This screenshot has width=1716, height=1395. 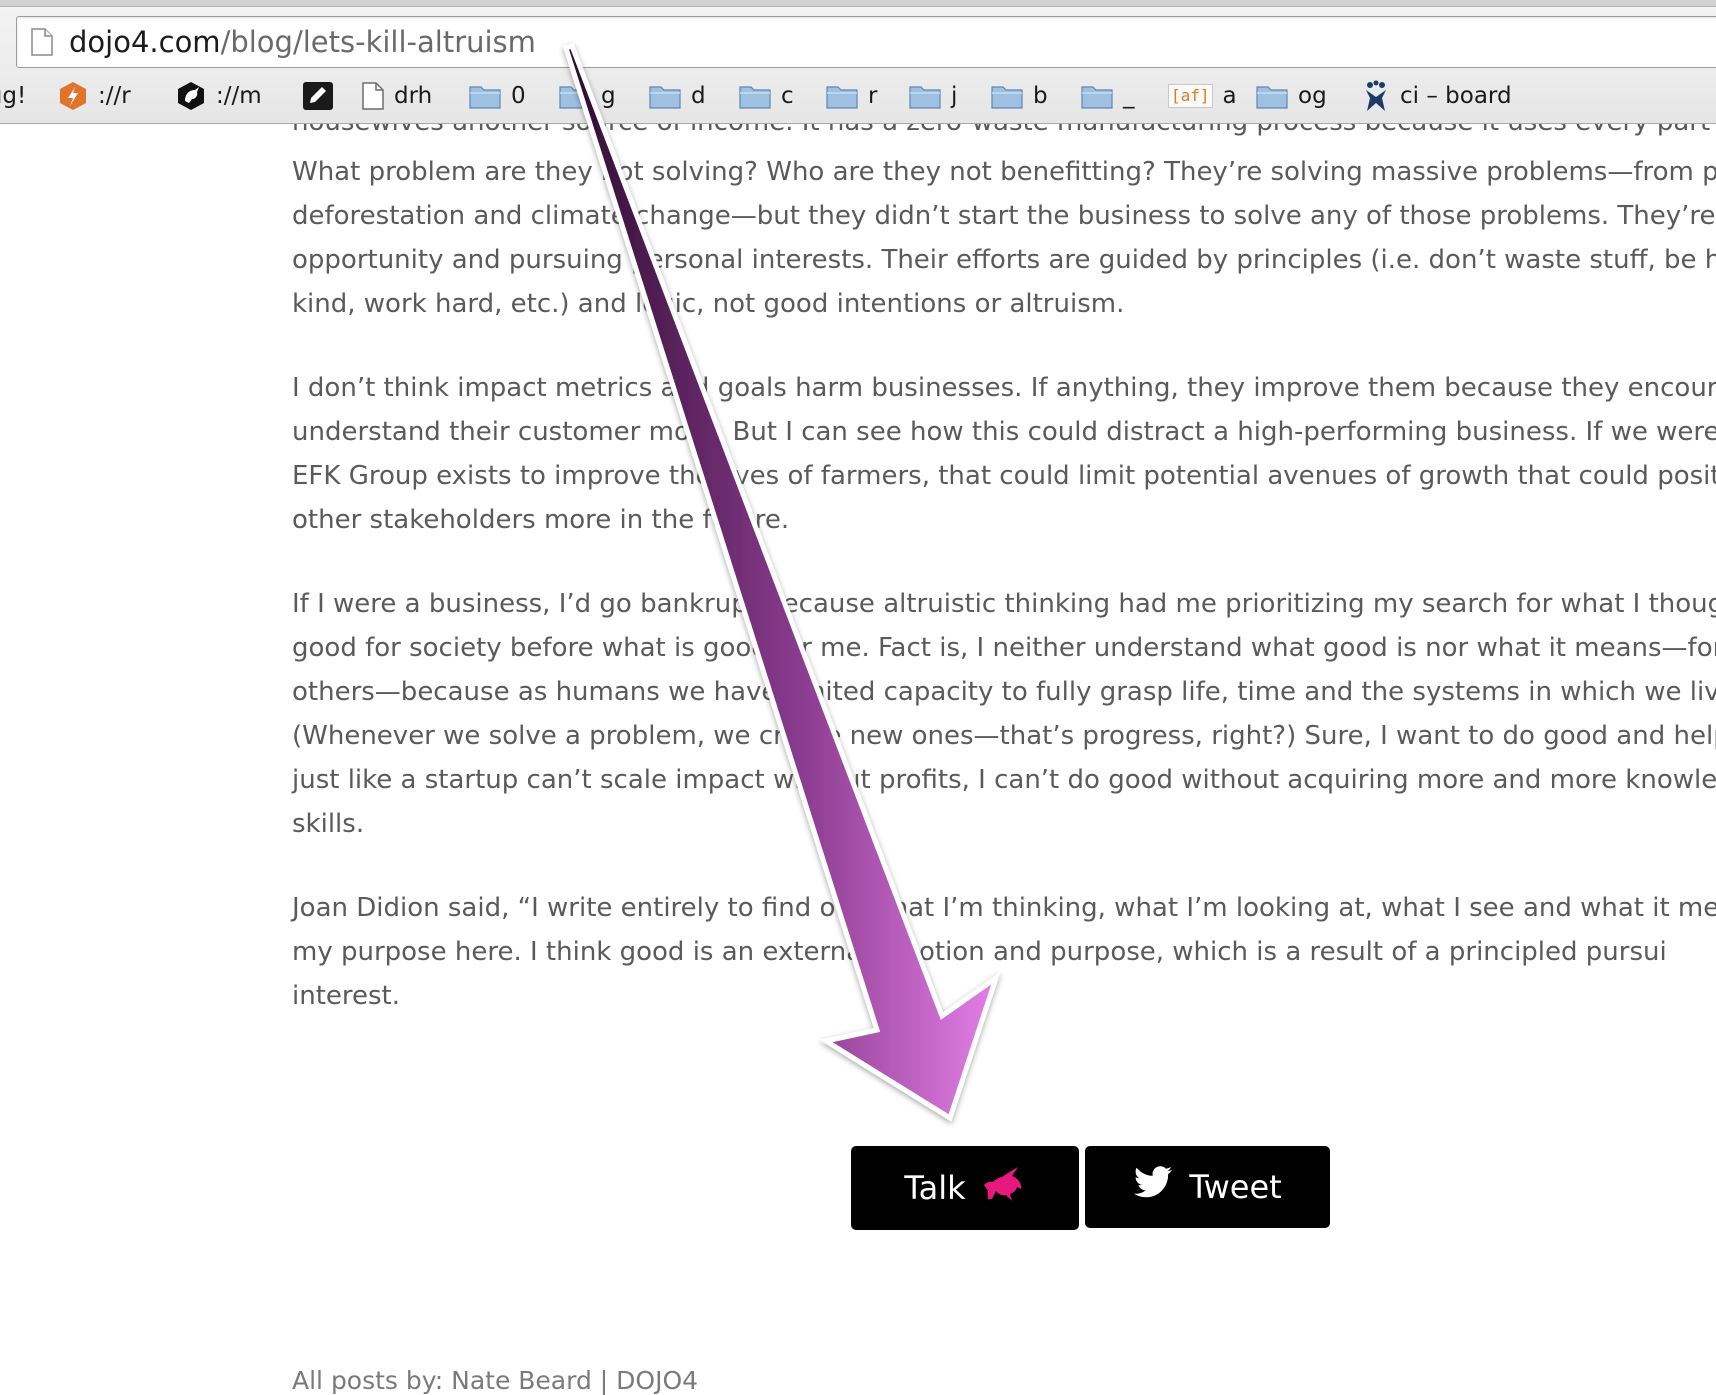 I want to click on bookmark-label: g, so click(x=608, y=96).